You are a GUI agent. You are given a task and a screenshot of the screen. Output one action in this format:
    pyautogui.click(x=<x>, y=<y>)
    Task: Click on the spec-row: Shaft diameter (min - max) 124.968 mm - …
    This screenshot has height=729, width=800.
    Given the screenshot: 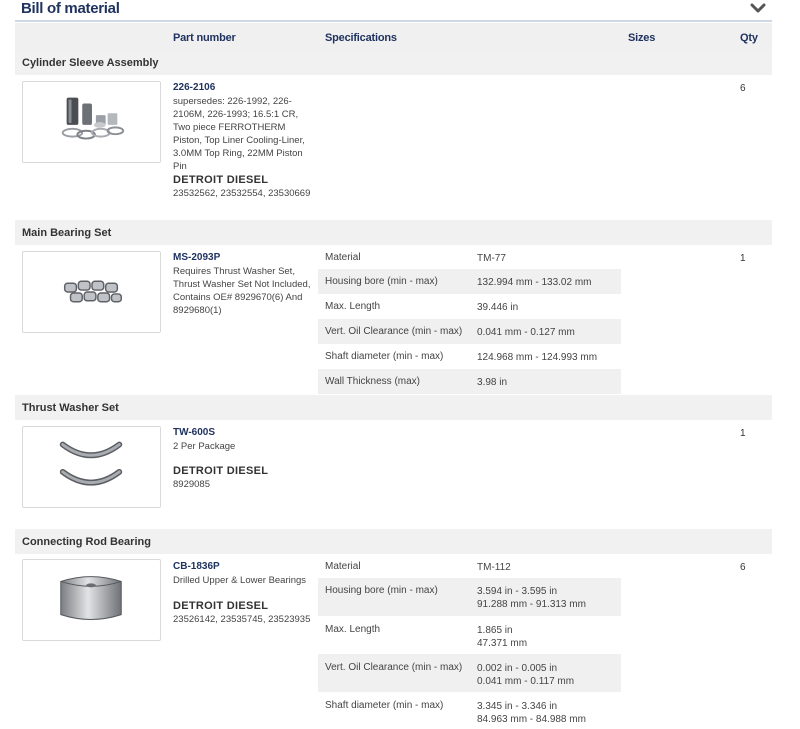 What is the action you would take?
    pyautogui.click(x=469, y=356)
    